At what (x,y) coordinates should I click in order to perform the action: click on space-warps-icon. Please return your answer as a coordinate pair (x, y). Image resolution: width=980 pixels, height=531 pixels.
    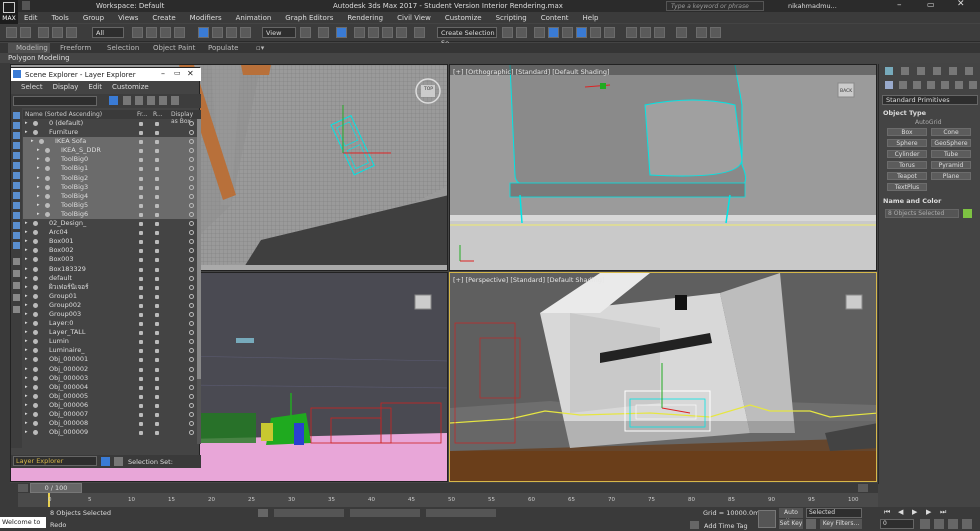
    Looking at the image, I should click on (959, 85).